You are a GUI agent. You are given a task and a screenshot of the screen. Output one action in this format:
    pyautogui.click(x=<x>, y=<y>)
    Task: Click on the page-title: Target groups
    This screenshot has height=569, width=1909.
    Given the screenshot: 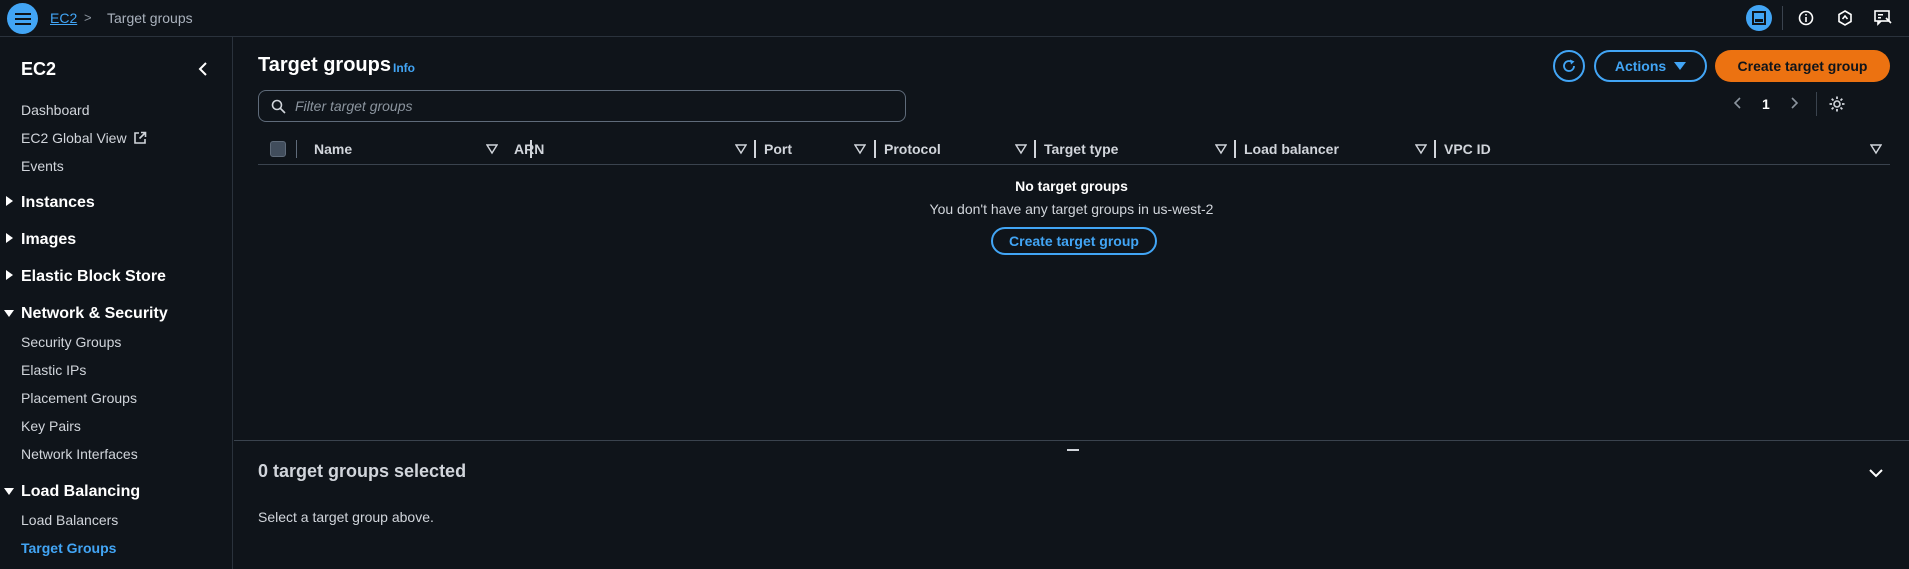 What is the action you would take?
    pyautogui.click(x=324, y=65)
    